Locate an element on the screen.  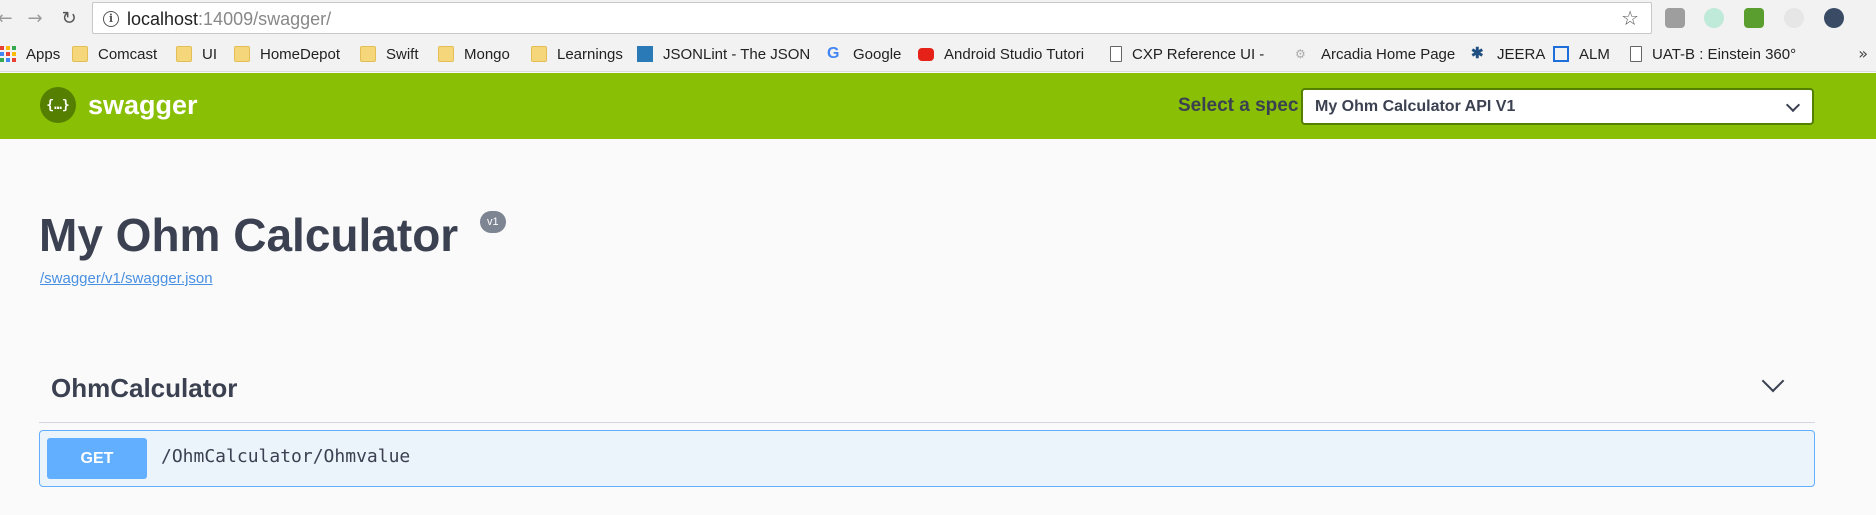
bookmark-jsonlint: JSONLint - The JSON is located at coordinates (723, 54).